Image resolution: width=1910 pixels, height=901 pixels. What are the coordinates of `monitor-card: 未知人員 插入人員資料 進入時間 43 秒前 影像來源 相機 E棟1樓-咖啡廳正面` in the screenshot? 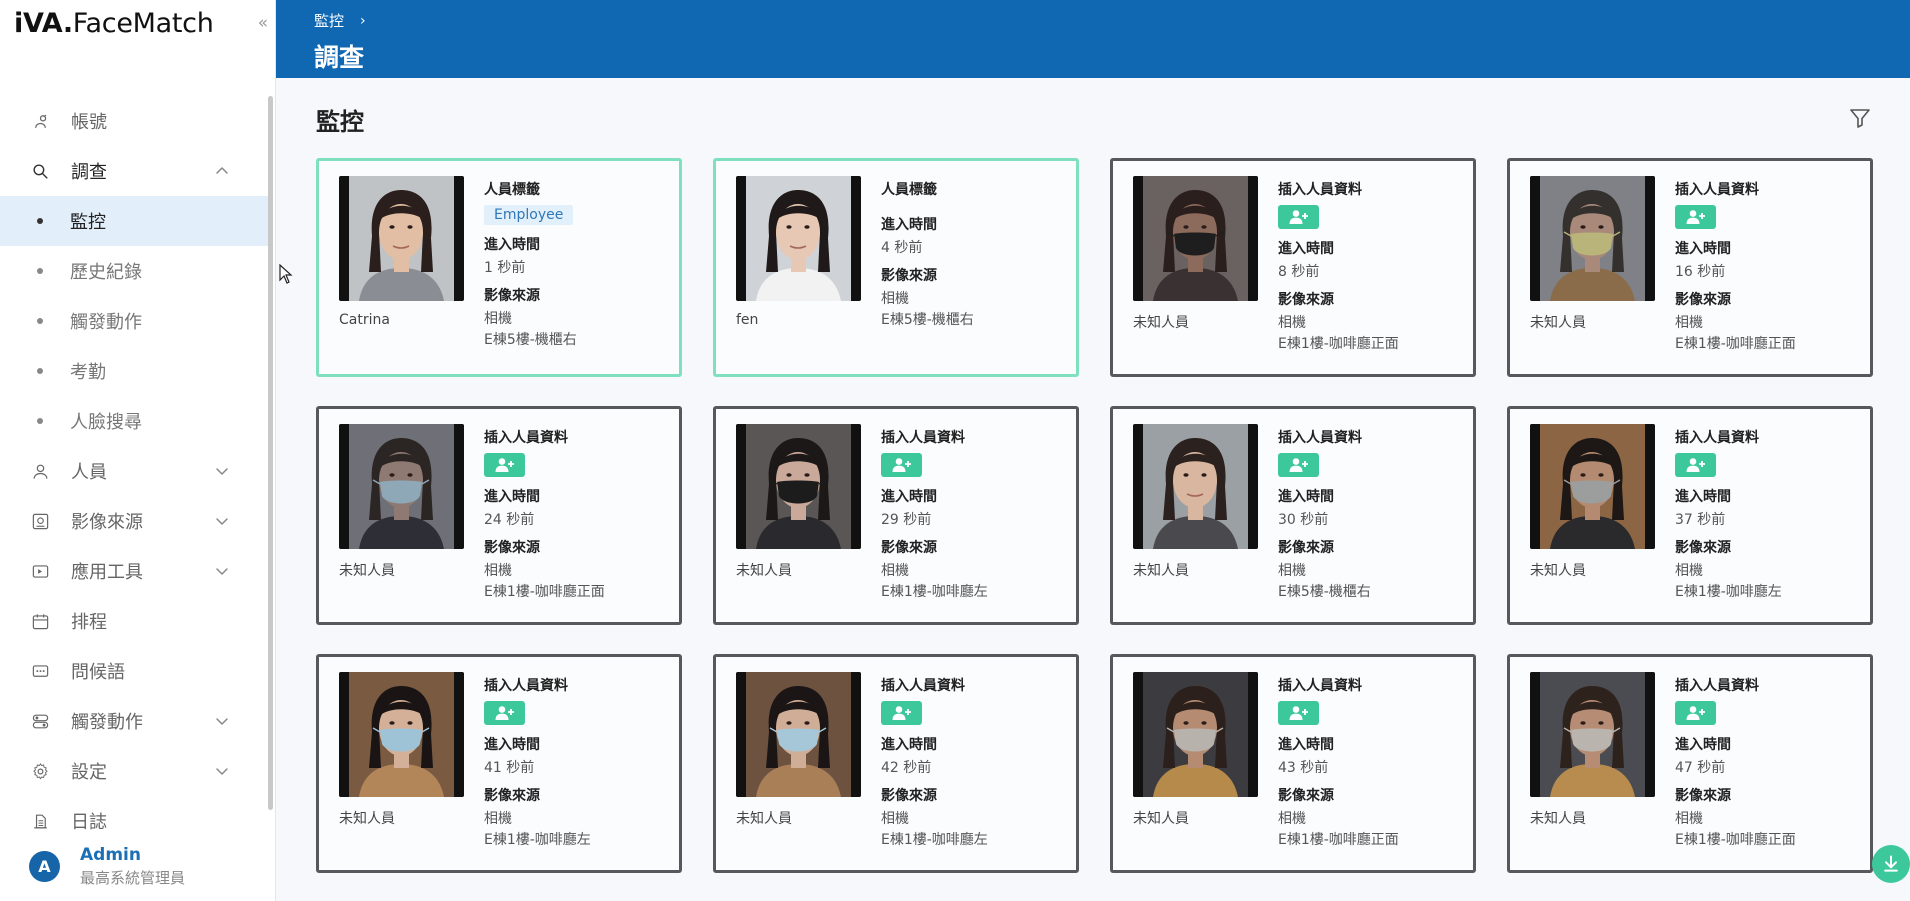 It's located at (1293, 763).